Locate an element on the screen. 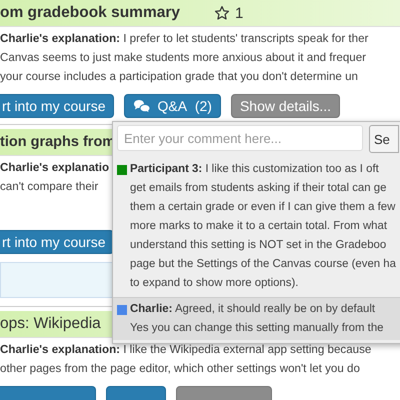  comment-text: Charlie: Agreed, it should really be on by default Yes you can change this setting manually from the is located at coordinates (257, 319).